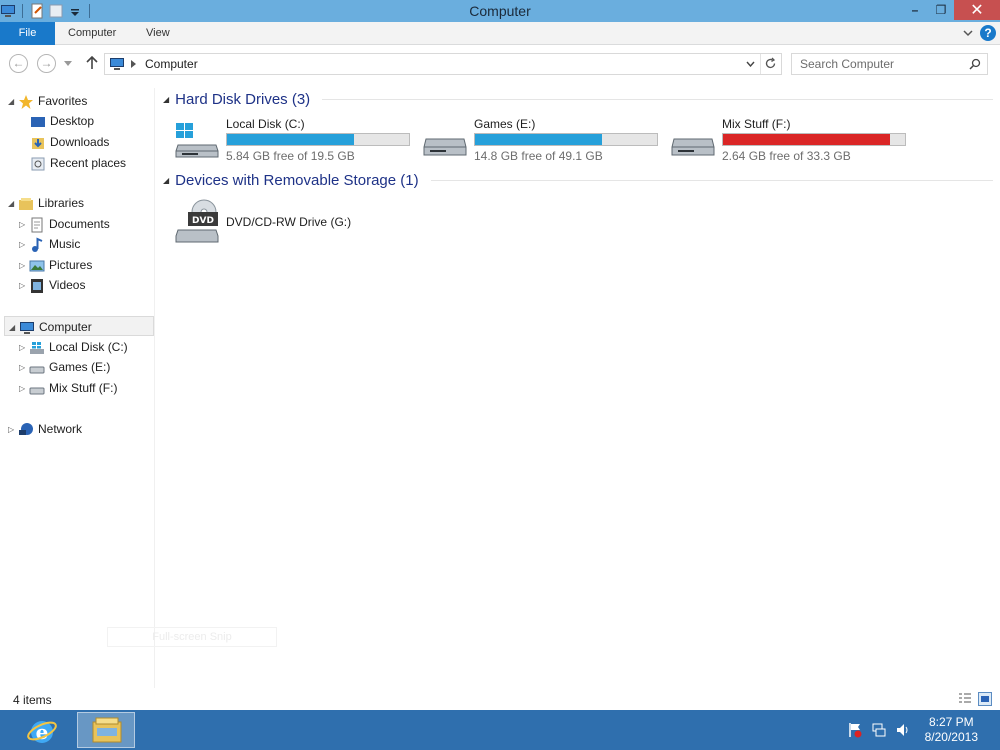 Image resolution: width=1000 pixels, height=750 pixels. What do you see at coordinates (770, 63) in the screenshot?
I see `refresh-icon` at bounding box center [770, 63].